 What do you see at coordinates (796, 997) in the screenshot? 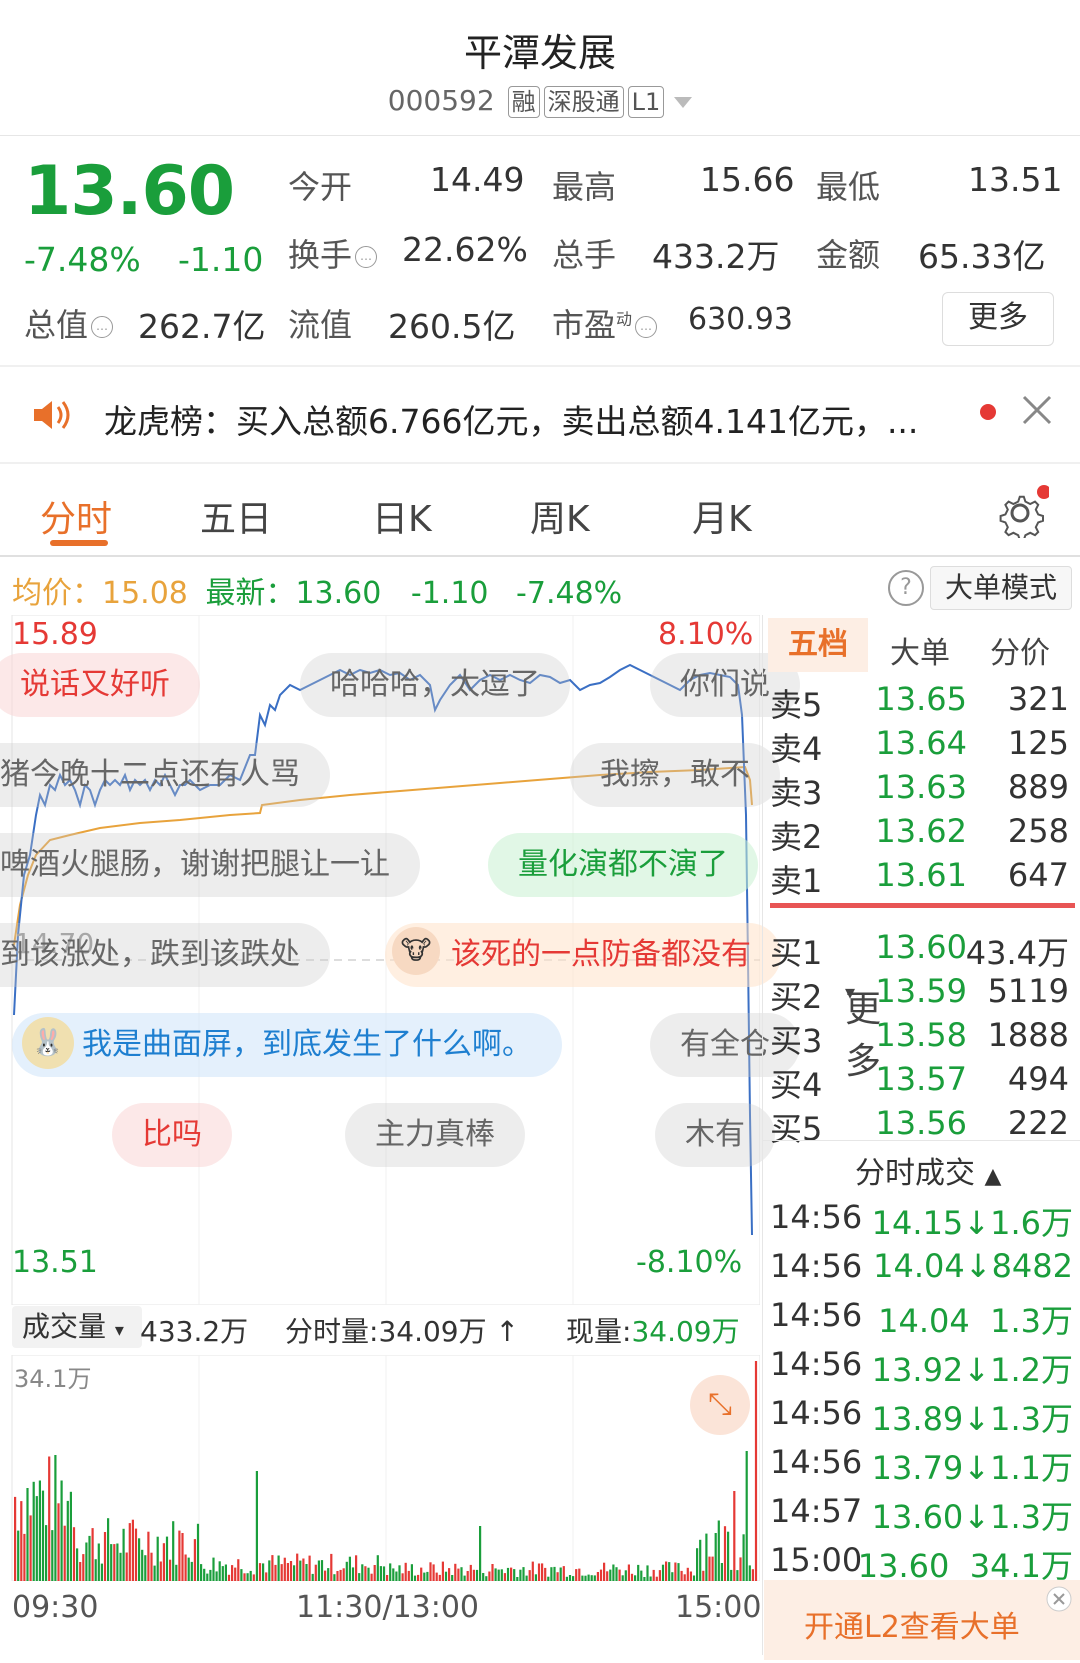
I see `bid-level: 买2` at bounding box center [796, 997].